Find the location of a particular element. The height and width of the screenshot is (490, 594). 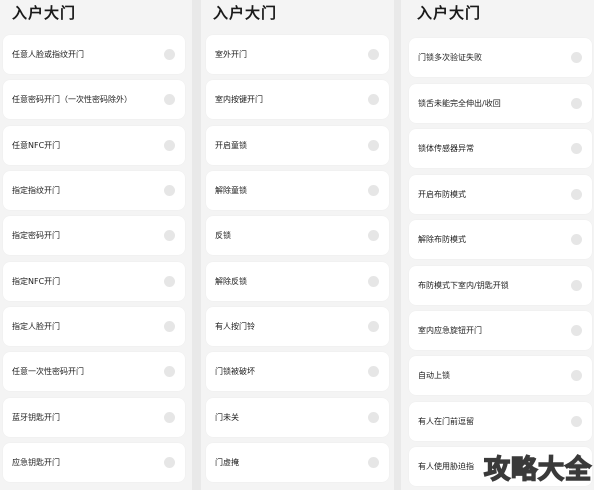

list-item: 解除童锁 is located at coordinates (297, 190).